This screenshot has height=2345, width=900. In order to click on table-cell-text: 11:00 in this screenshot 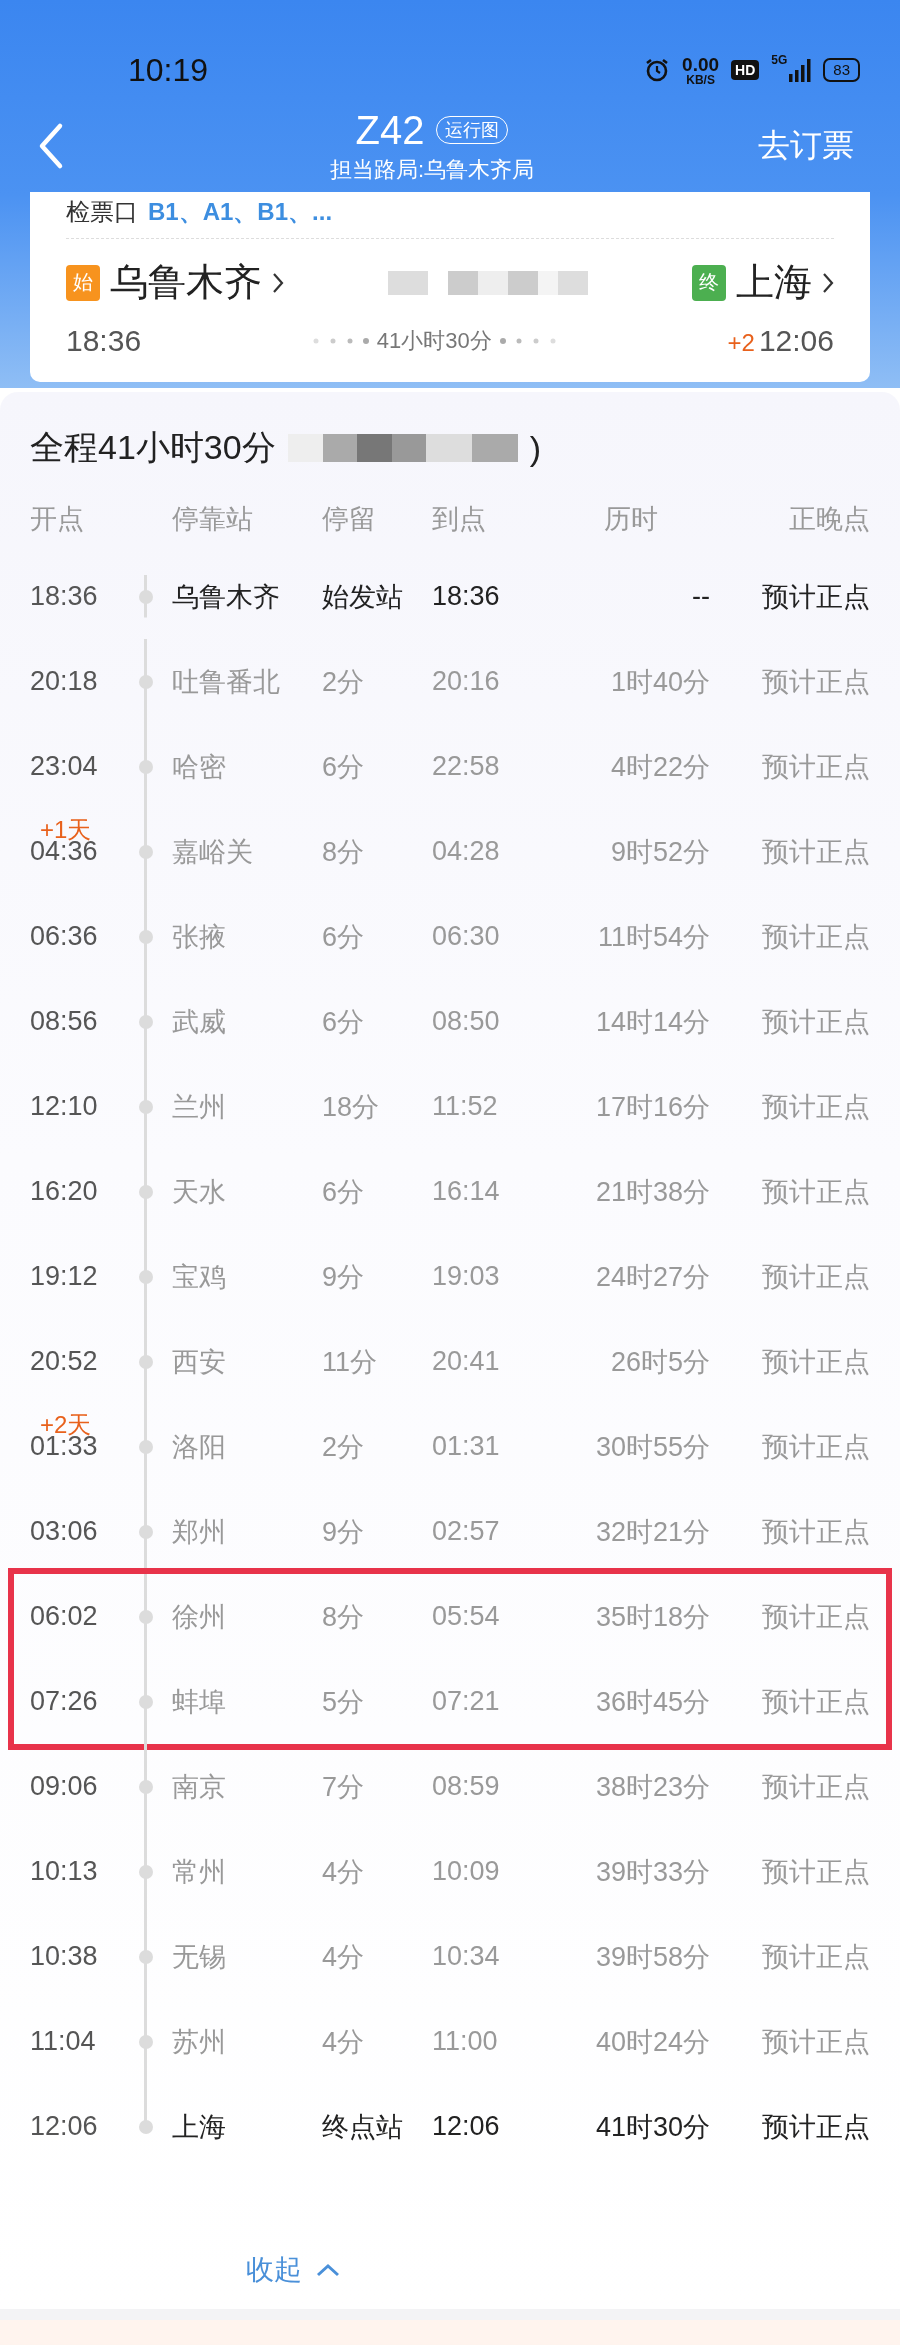, I will do `click(465, 2041)`.